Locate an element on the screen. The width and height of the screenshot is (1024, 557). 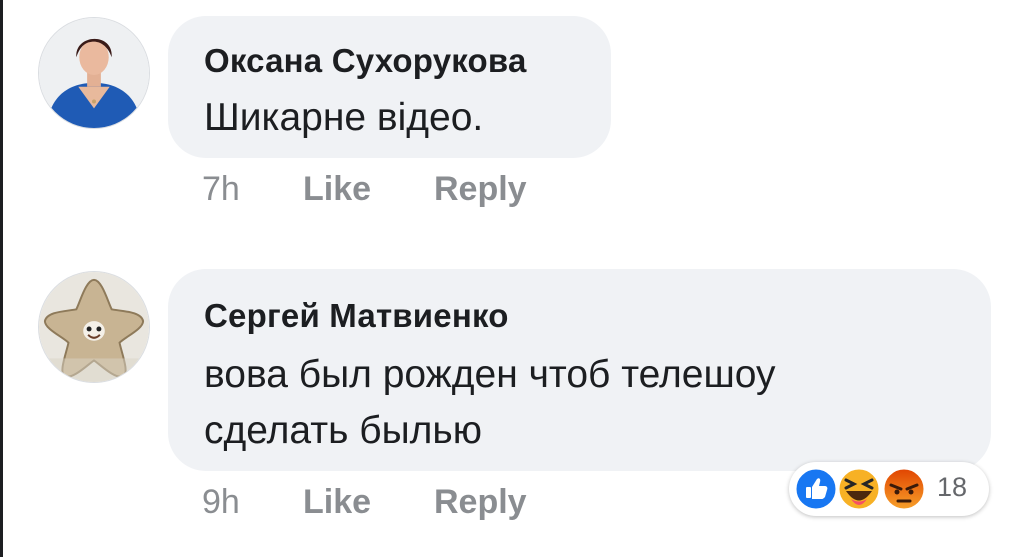
comment-timestamp: 7h is located at coordinates (221, 189).